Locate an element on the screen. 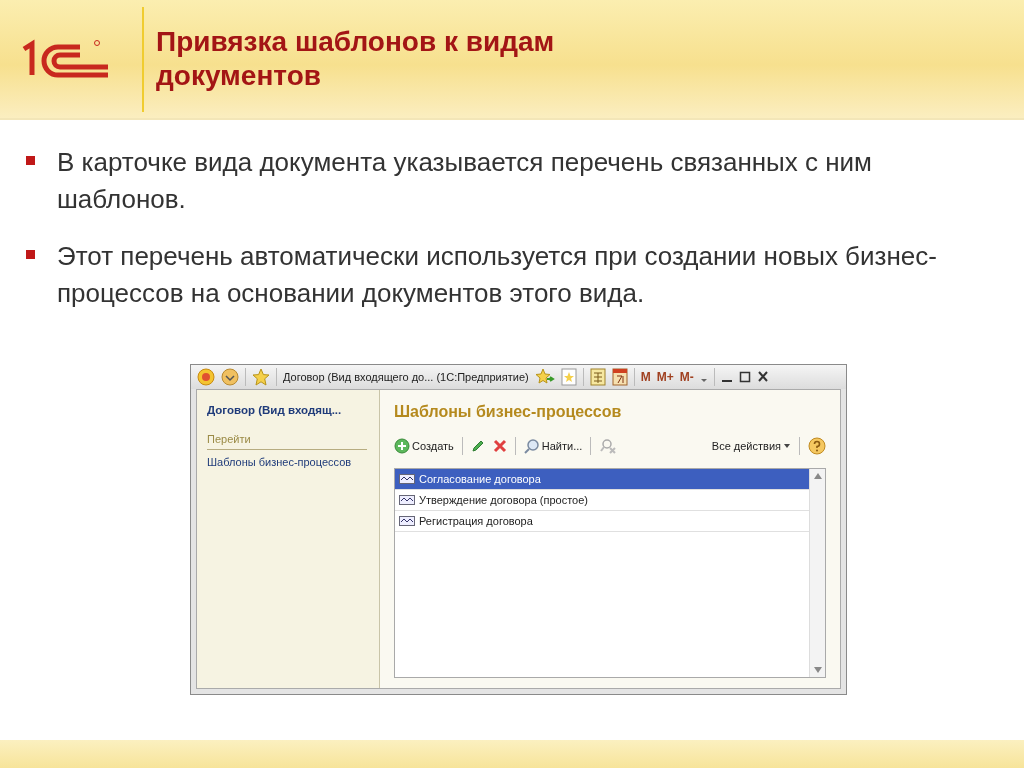 The width and height of the screenshot is (1024, 768). calculator-icon is located at coordinates (597, 377).